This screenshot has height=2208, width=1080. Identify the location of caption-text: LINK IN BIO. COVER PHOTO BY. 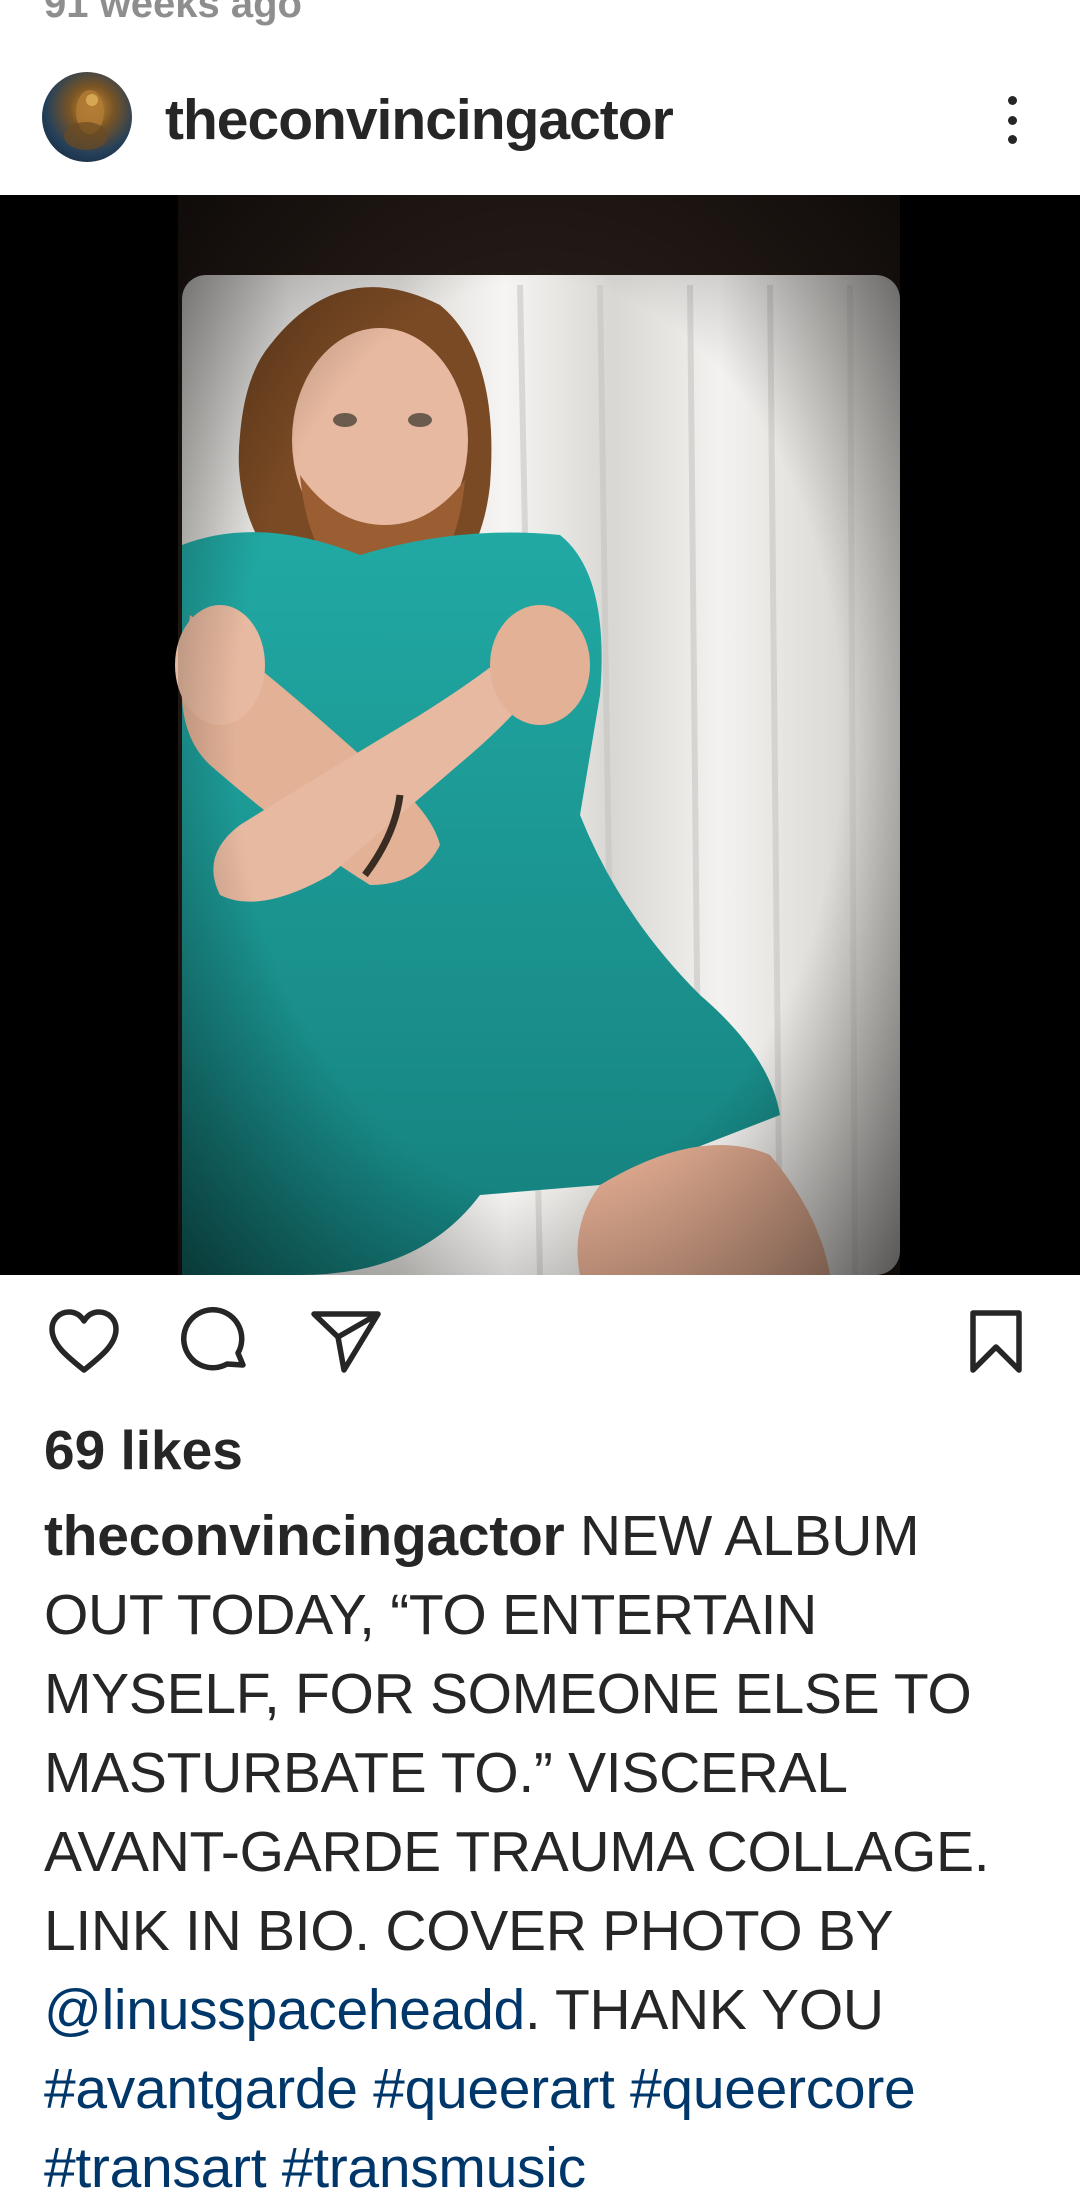
(469, 1931).